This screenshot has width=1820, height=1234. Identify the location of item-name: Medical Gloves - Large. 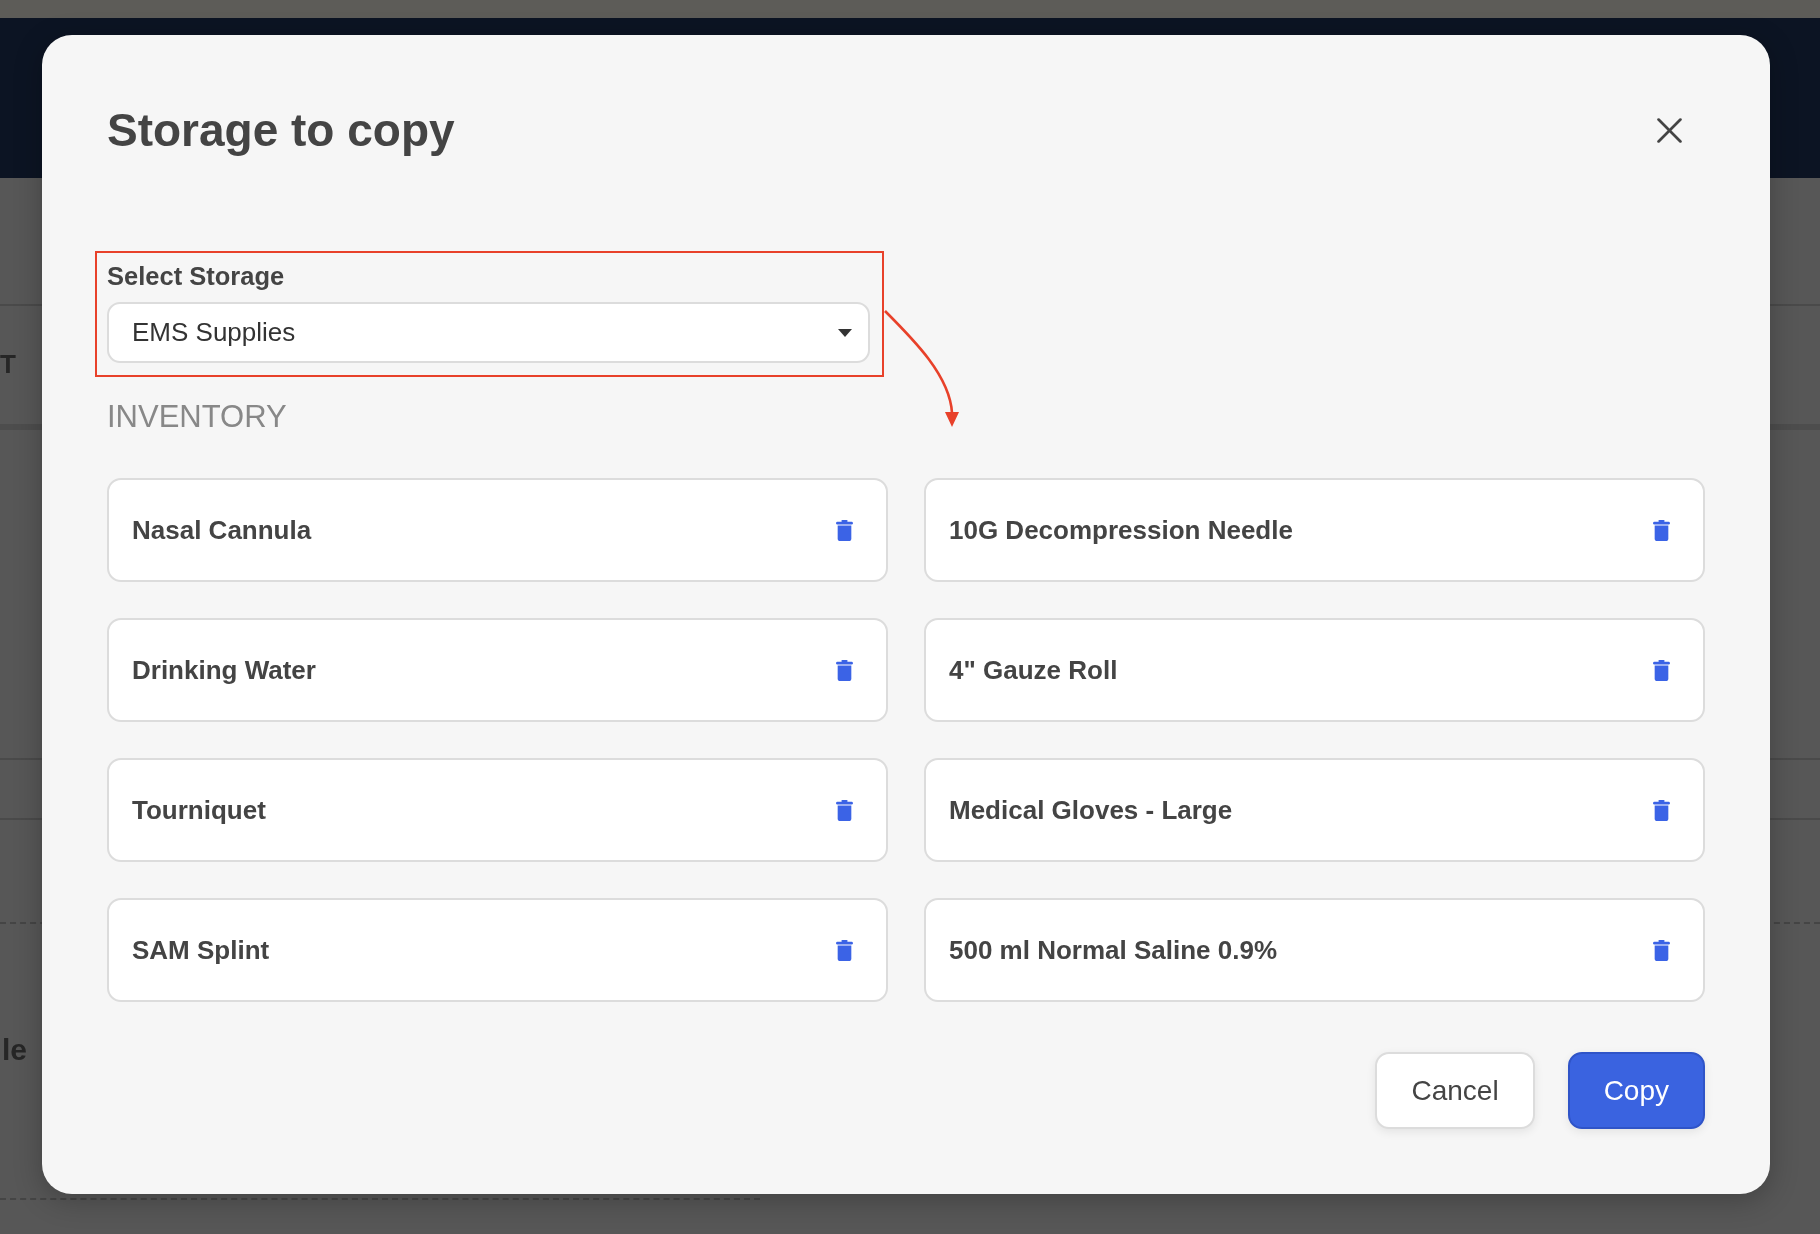
(1091, 810).